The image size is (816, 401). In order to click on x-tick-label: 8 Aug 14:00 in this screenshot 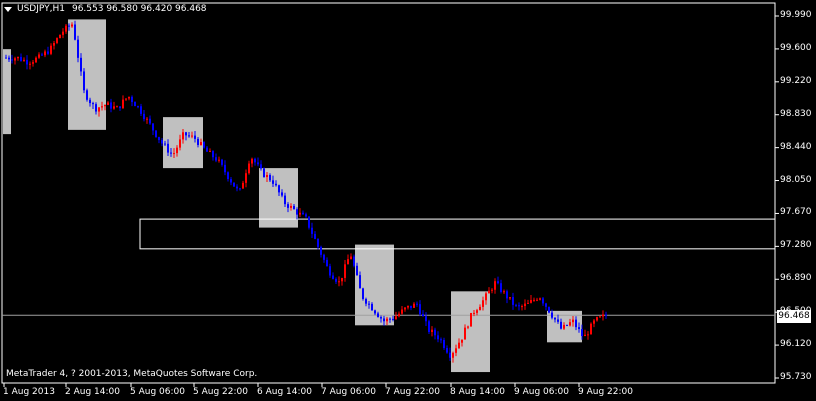, I will do `click(477, 392)`.